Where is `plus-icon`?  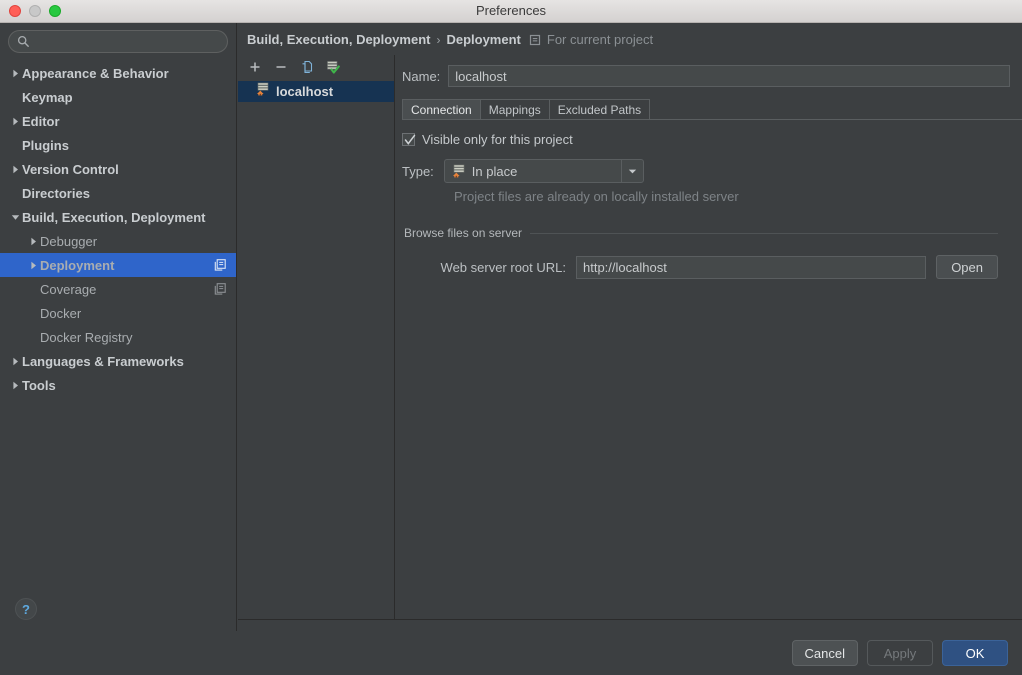
plus-icon is located at coordinates (255, 67).